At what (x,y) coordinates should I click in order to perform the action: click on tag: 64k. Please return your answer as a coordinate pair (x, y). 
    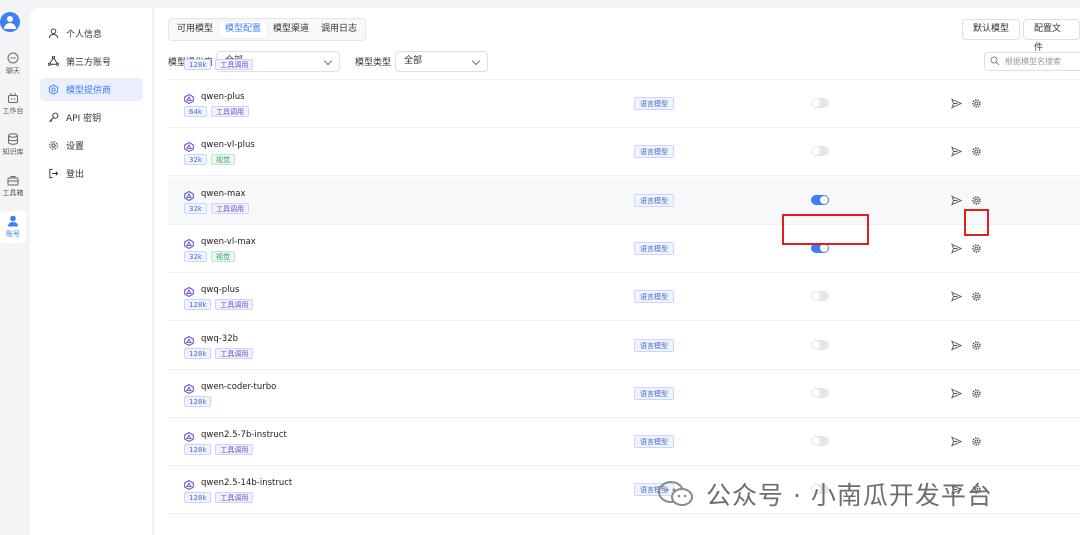
    Looking at the image, I should click on (195, 111).